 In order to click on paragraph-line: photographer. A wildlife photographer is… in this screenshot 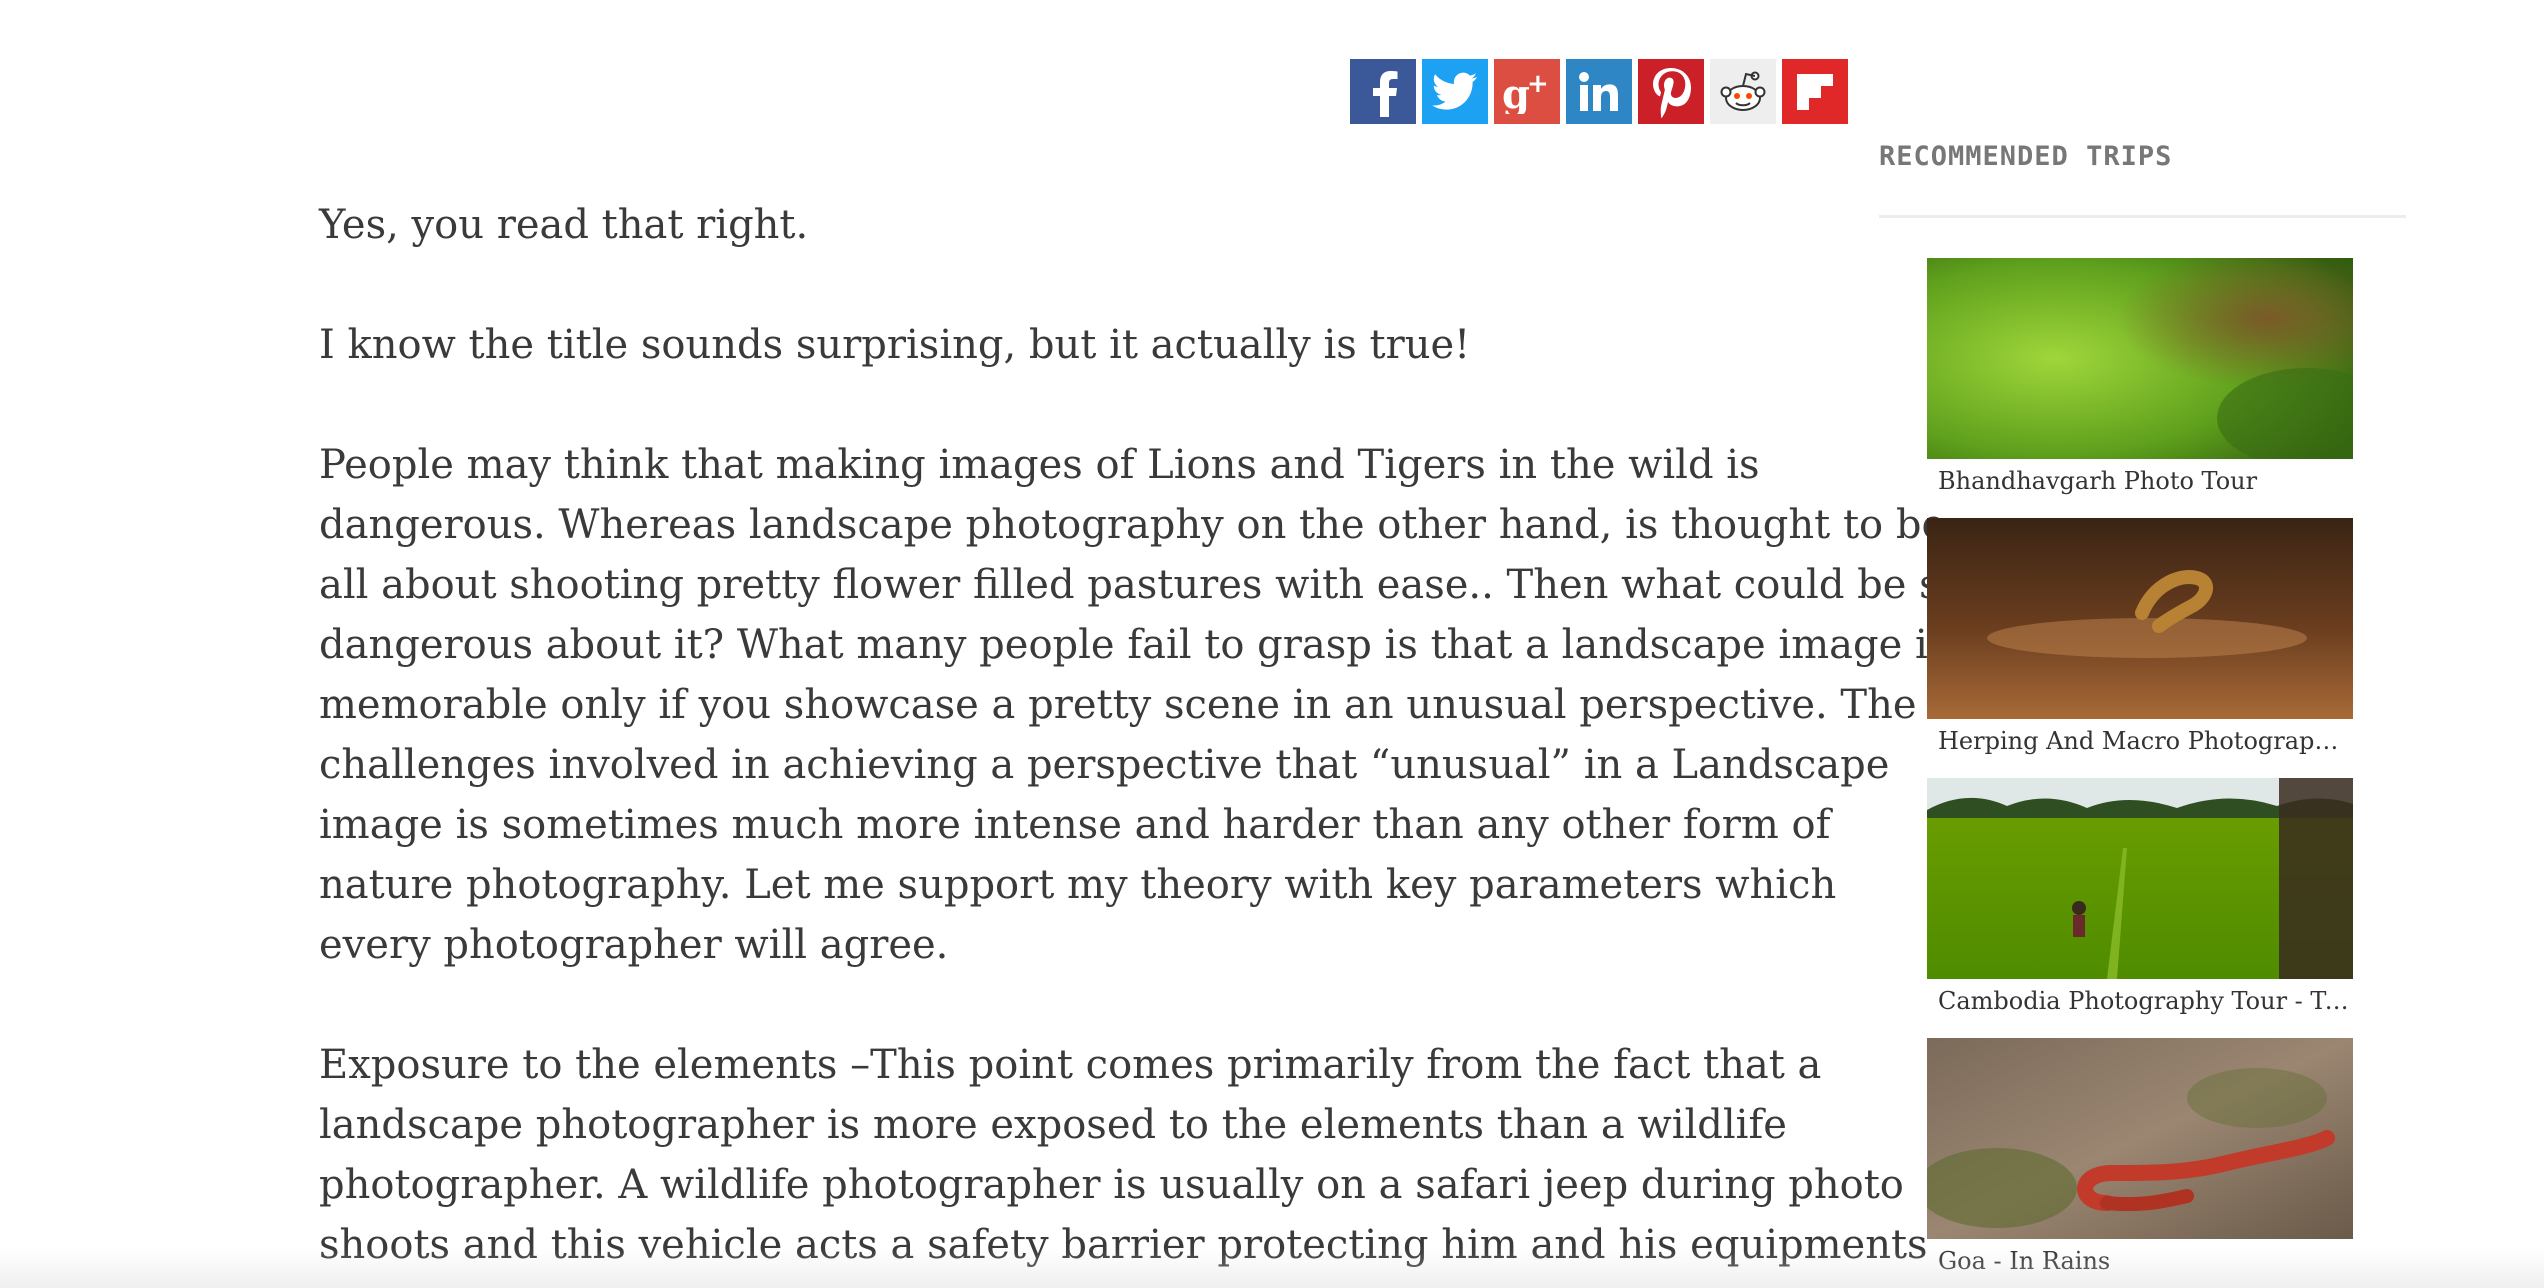, I will do `click(1111, 1185)`.